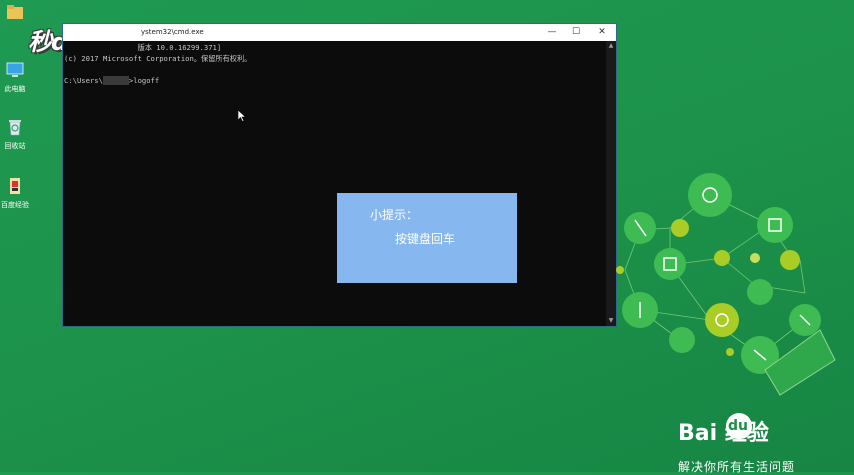 The image size is (854, 475). I want to click on tip-box: 小提示： 按键盘回车, so click(427, 238).